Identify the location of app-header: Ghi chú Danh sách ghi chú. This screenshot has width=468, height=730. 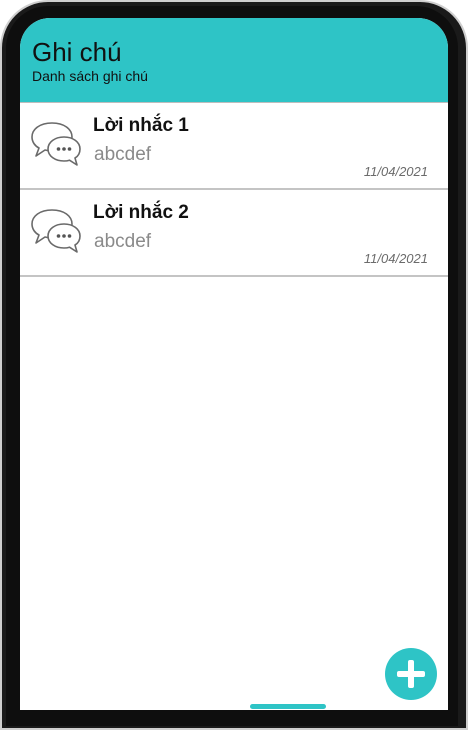
(234, 60).